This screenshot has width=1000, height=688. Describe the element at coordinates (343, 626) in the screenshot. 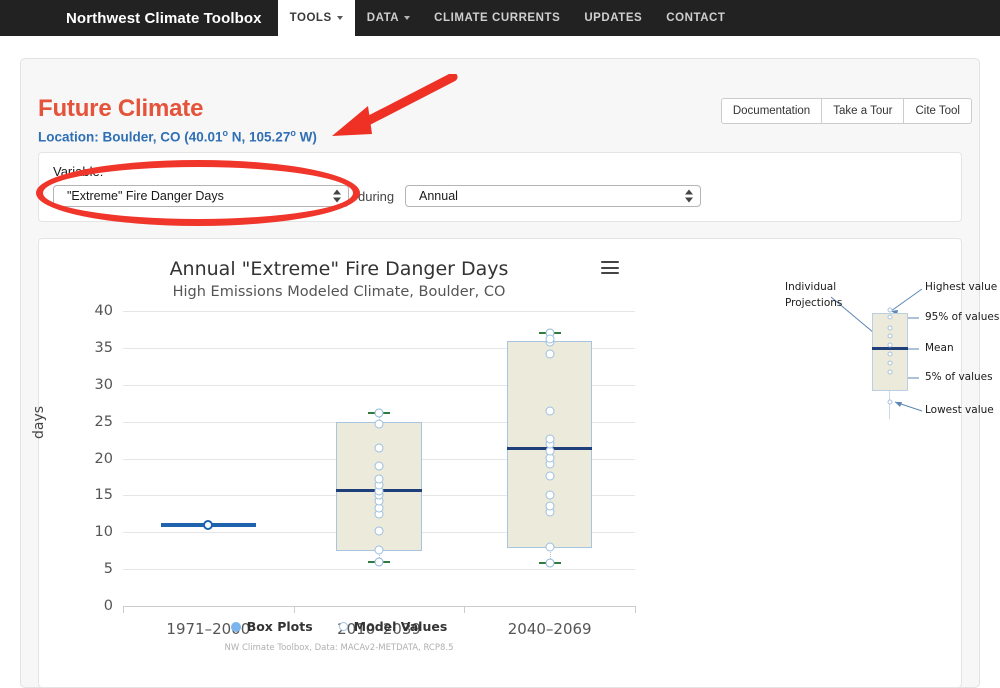

I see `legend-marker-open-icon` at that location.